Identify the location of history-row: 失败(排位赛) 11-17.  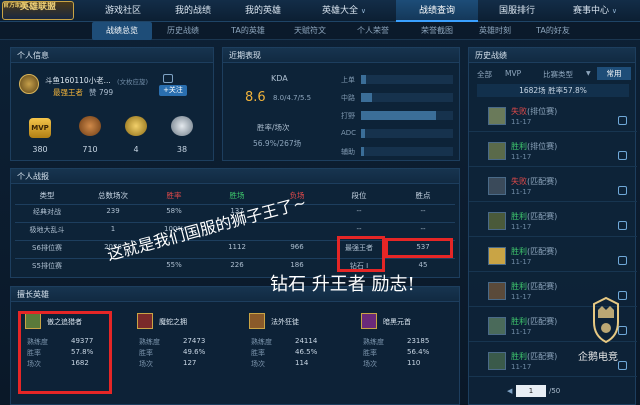
(553, 117).